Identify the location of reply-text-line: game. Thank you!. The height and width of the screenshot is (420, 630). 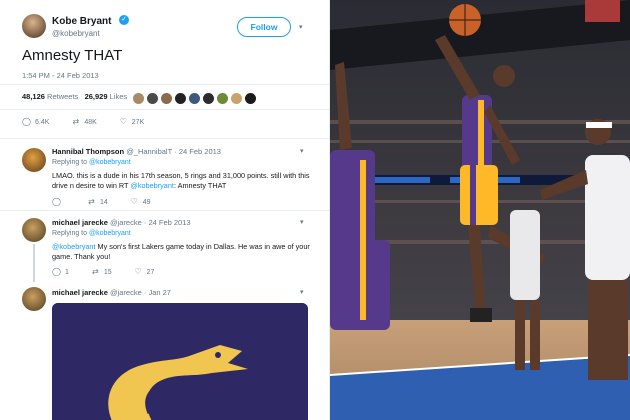
(81, 256).